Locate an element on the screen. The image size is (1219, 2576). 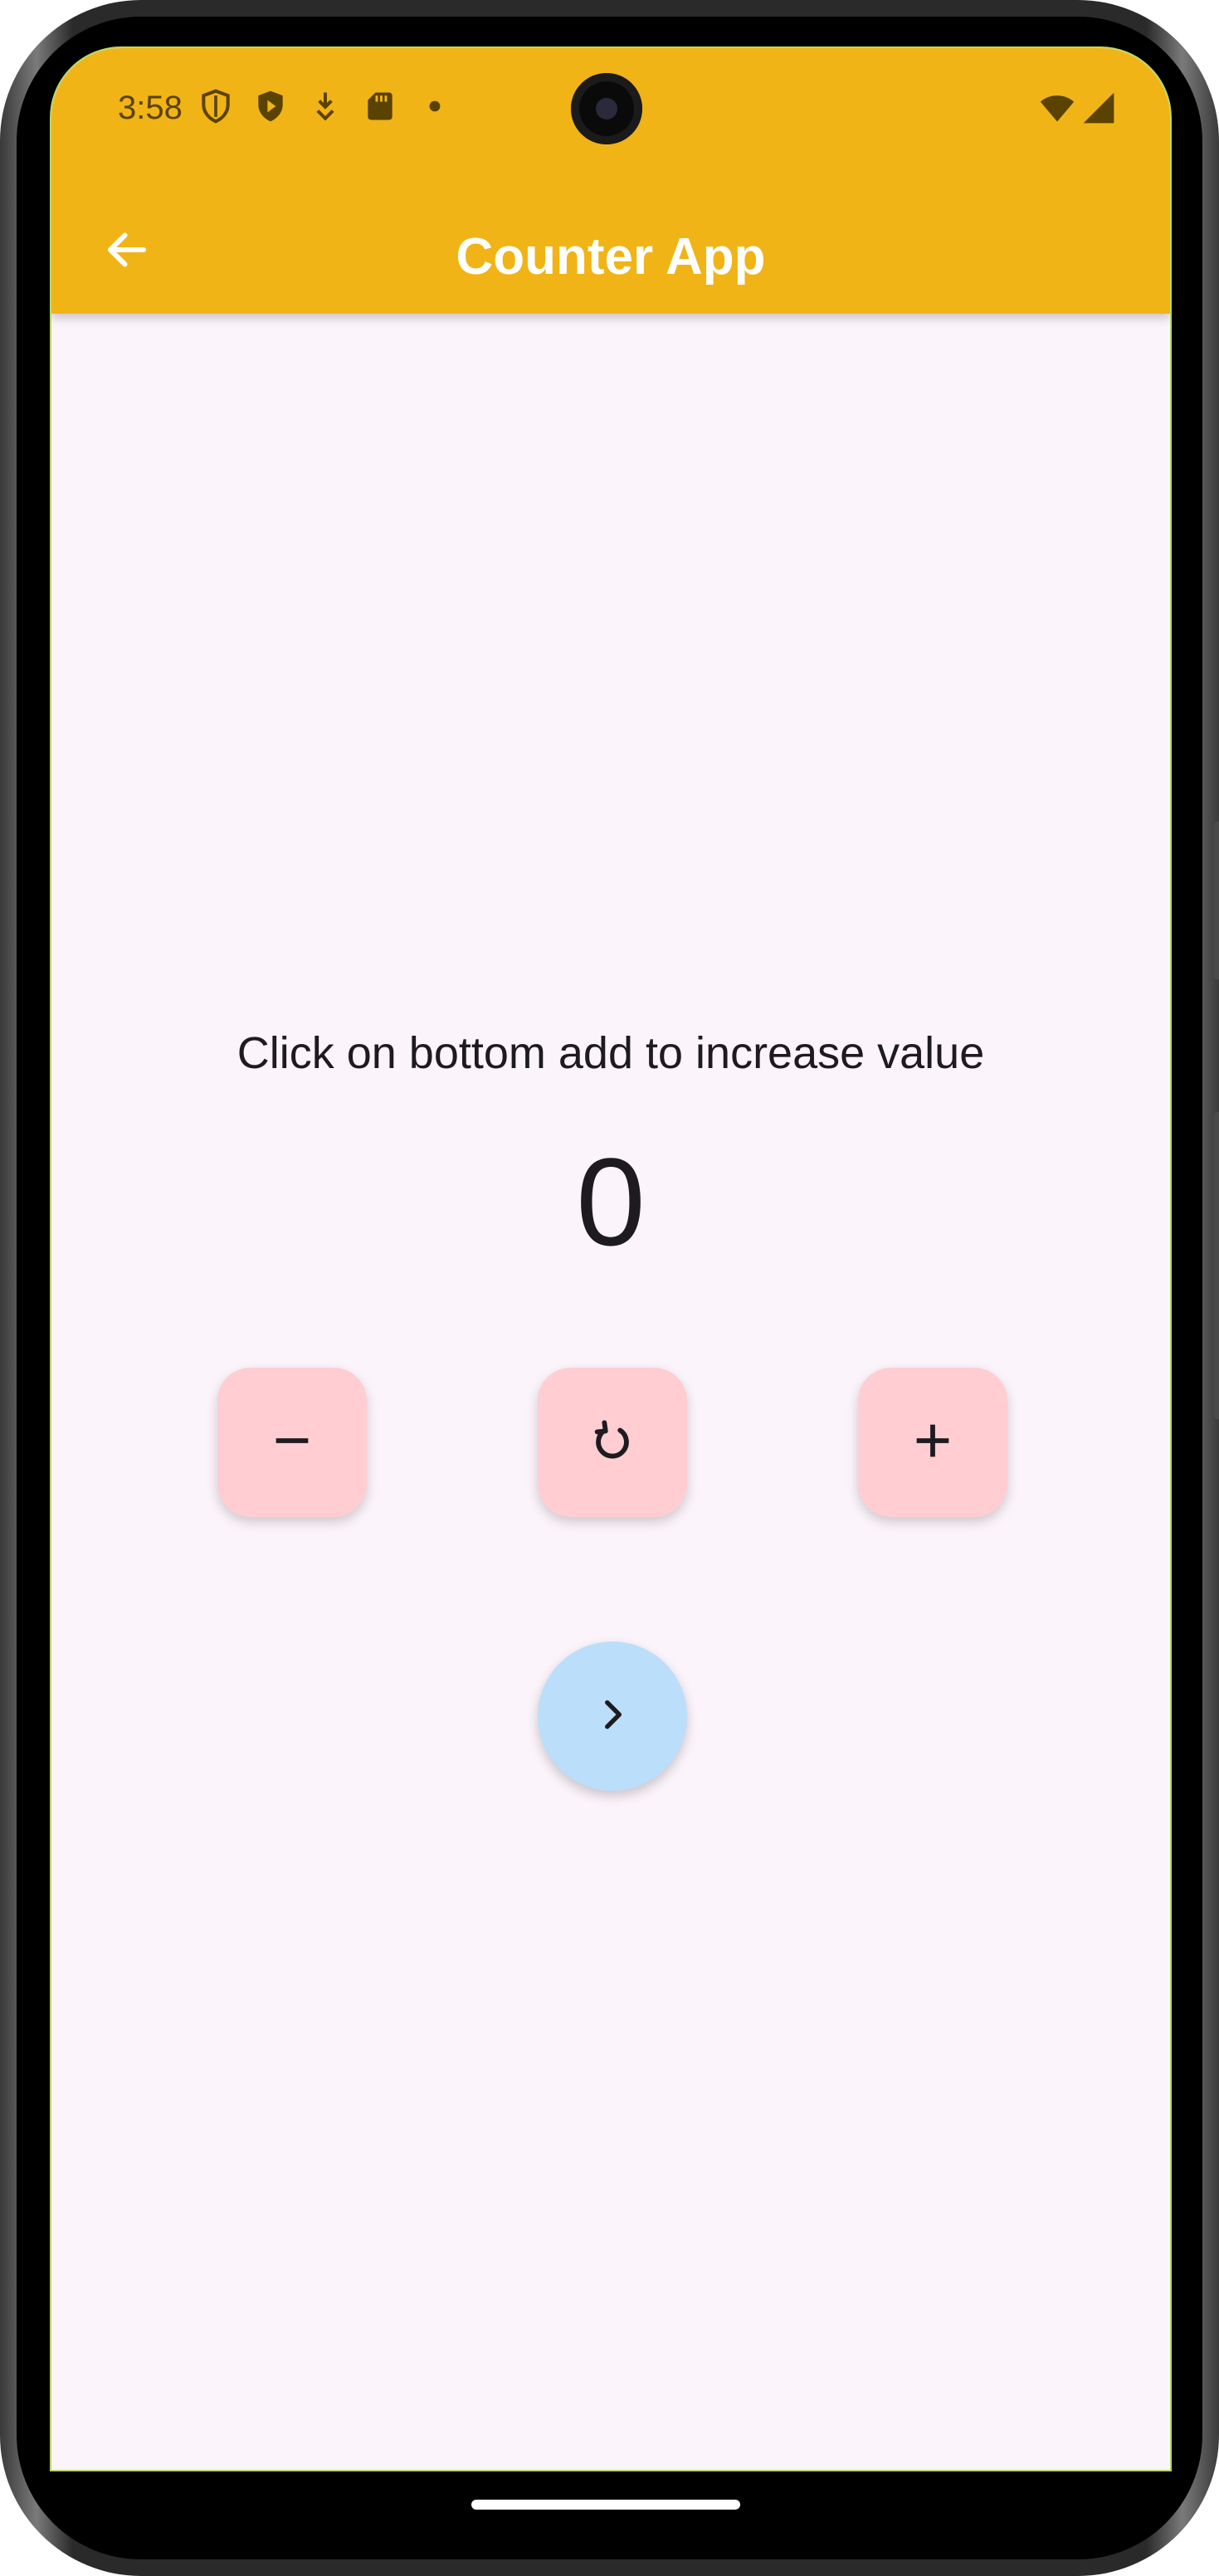
status-time: 3:58 is located at coordinates (151, 108).